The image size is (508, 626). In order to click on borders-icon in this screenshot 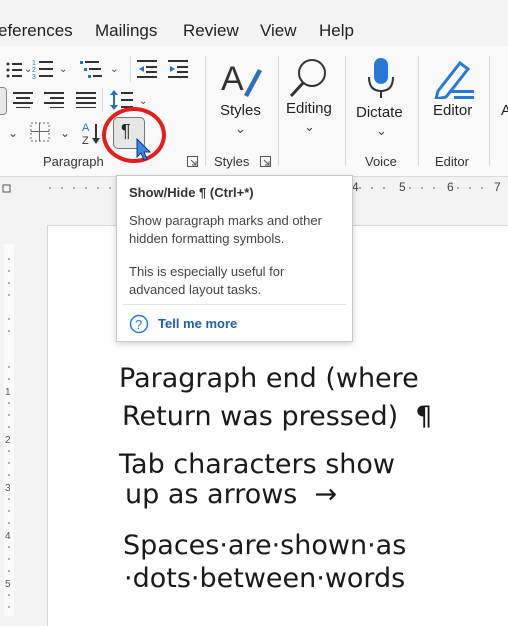, I will do `click(40, 132)`.